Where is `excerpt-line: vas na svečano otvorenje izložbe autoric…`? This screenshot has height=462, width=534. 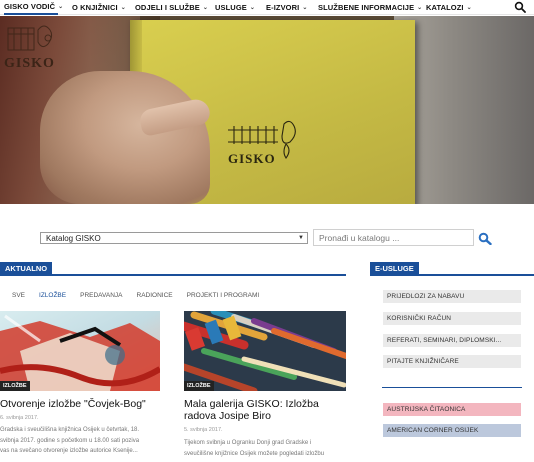 excerpt-line: vas na svečano otvorenje izložbe autoric… is located at coordinates (69, 451).